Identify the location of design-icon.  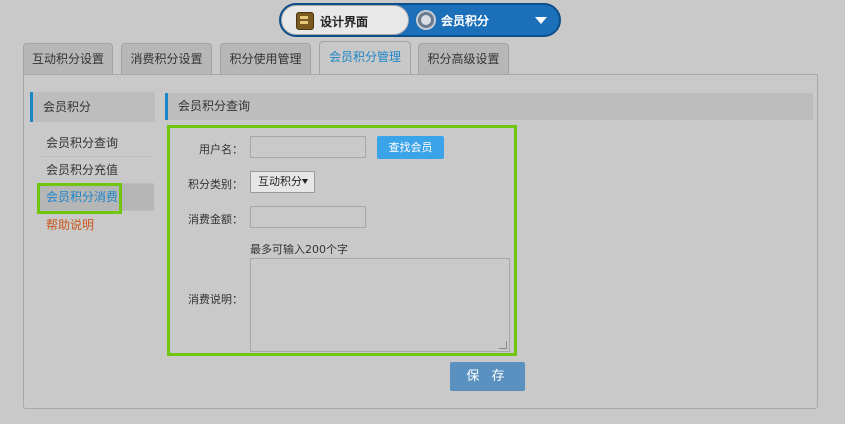
(305, 21).